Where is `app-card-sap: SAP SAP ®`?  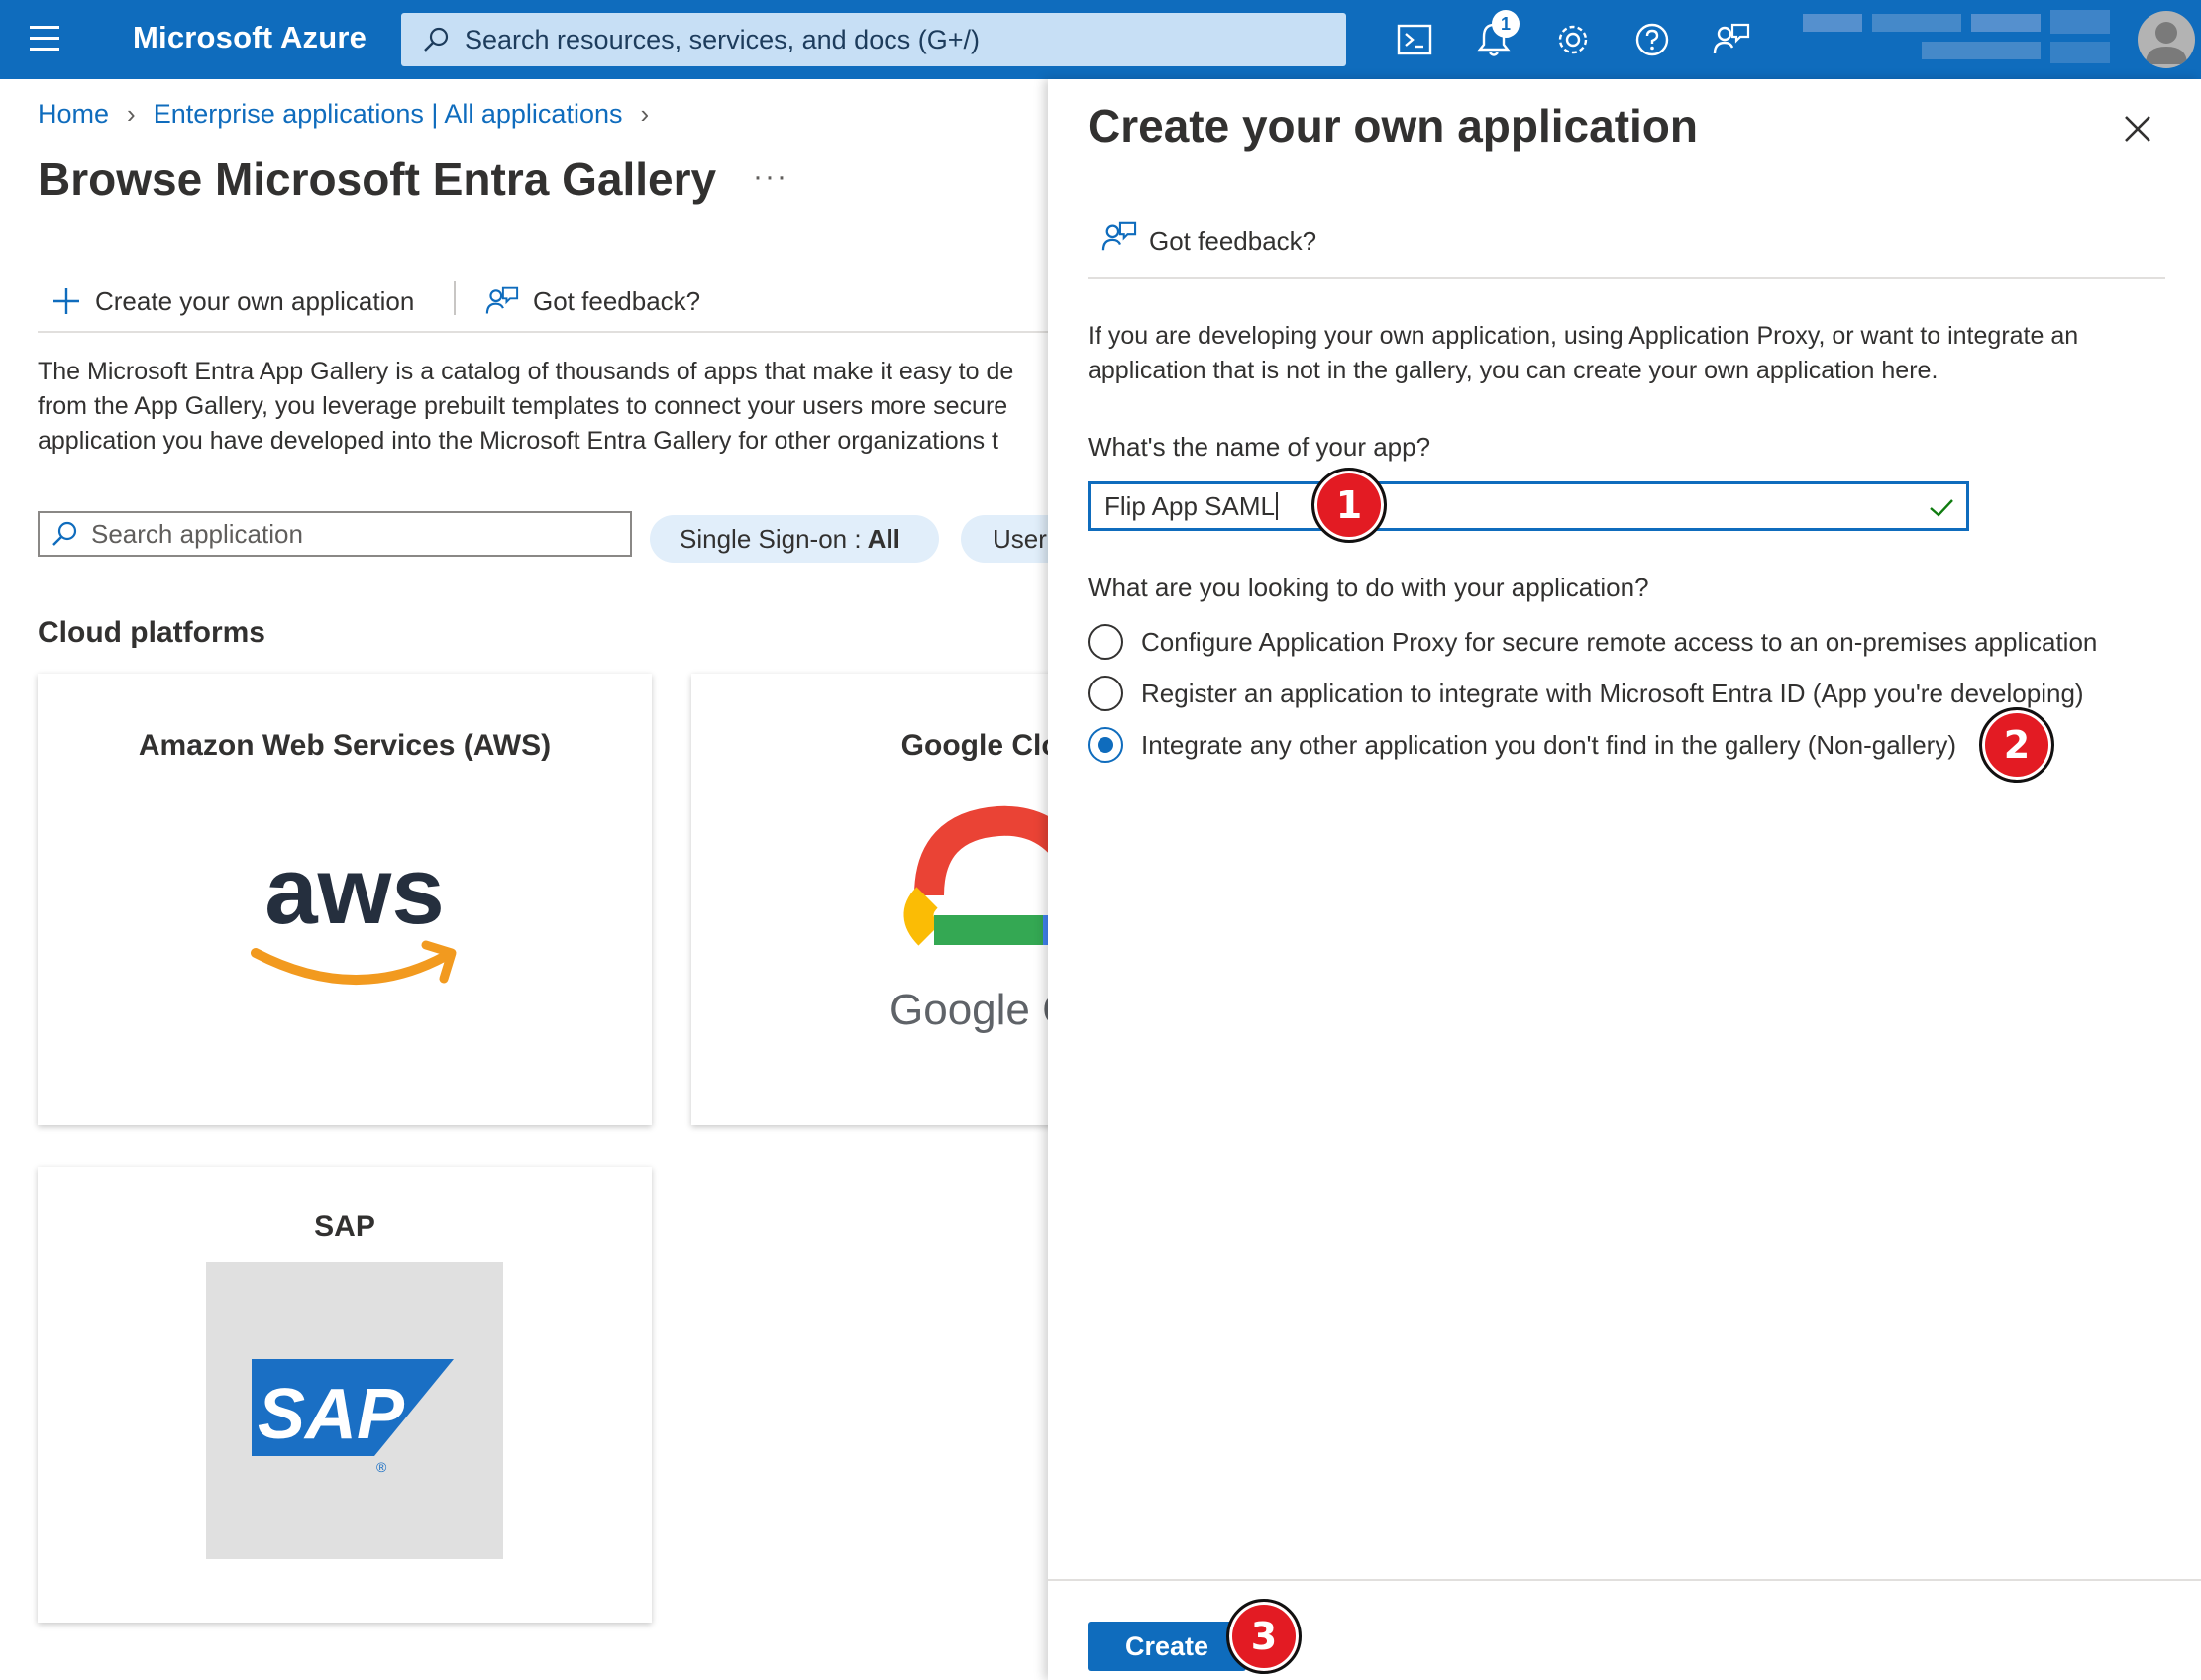 app-card-sap: SAP SAP ® is located at coordinates (345, 1395).